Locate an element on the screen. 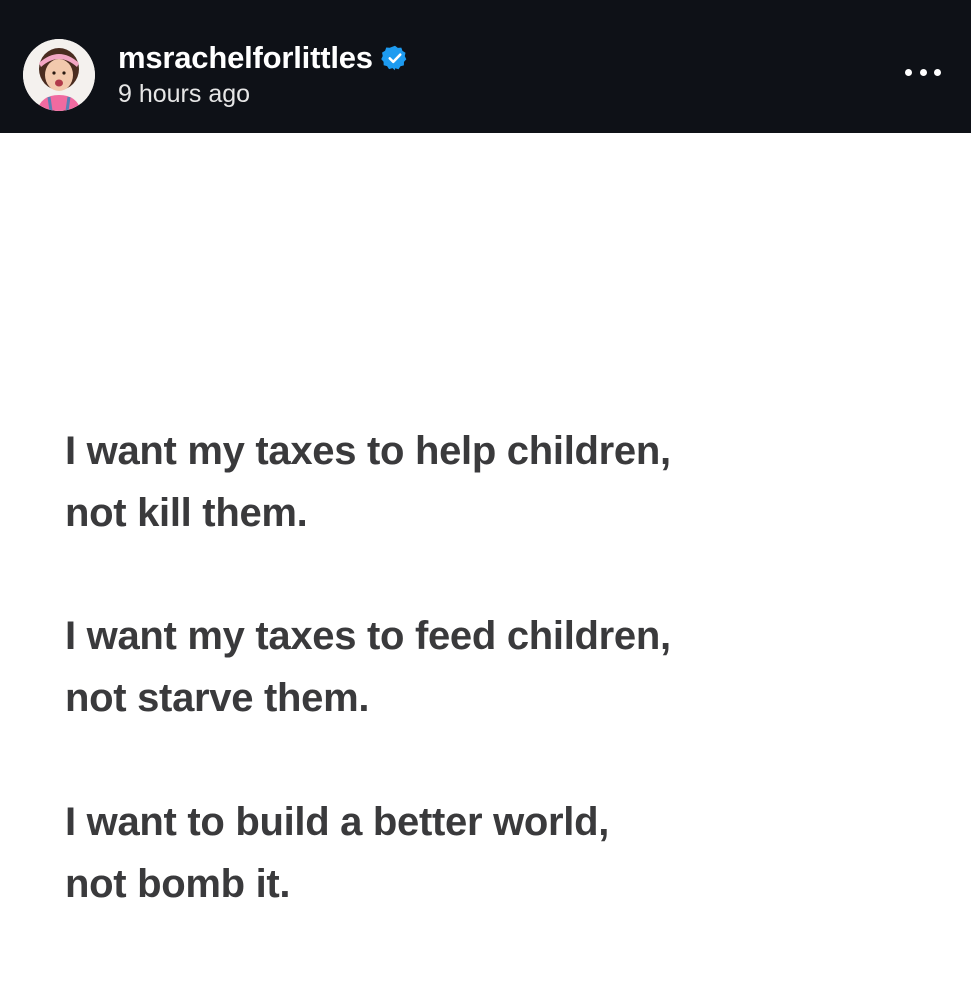  post-text-line: I want my taxes to feed children, is located at coordinates (368, 636).